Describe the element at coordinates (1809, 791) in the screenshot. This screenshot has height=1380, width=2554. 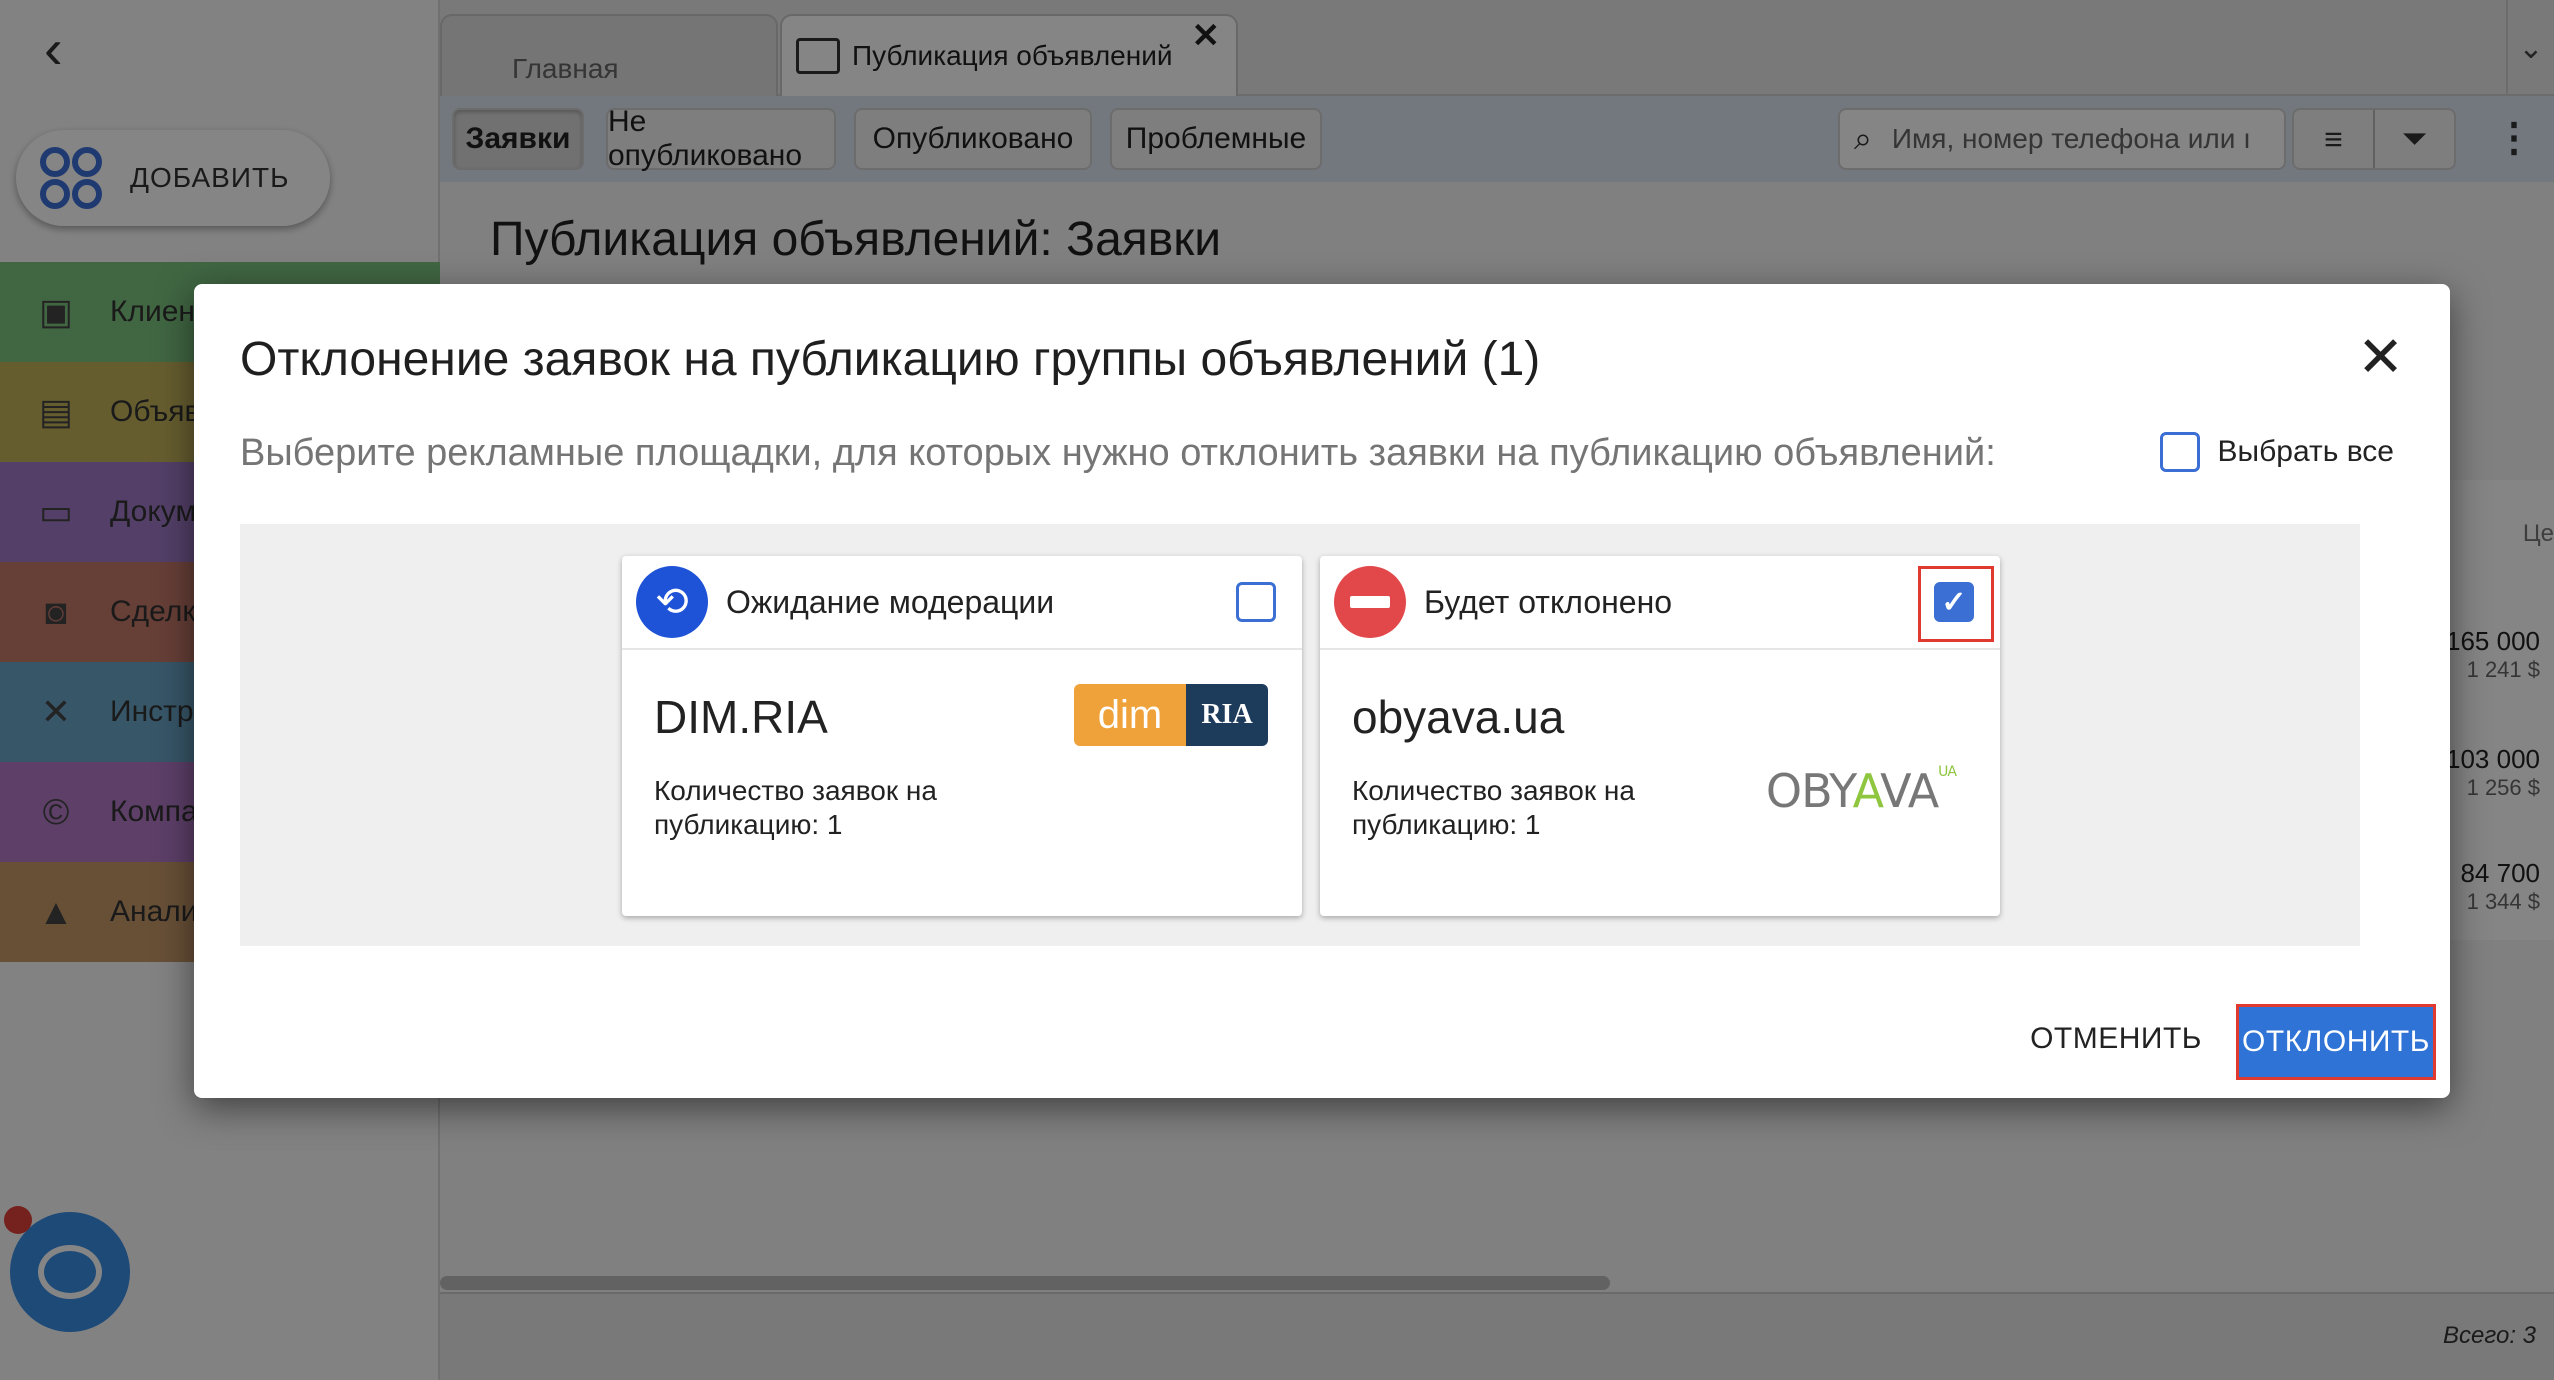
I see `logo-part: OBY` at that location.